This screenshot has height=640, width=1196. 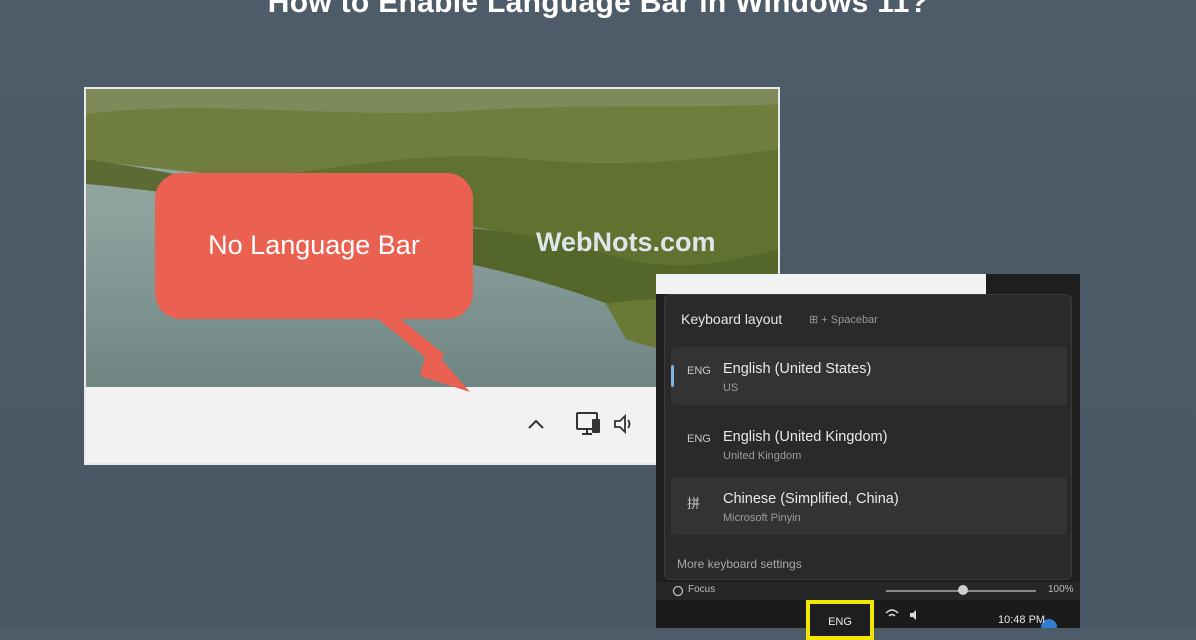 What do you see at coordinates (672, 376) in the screenshot?
I see `selected-indicator` at bounding box center [672, 376].